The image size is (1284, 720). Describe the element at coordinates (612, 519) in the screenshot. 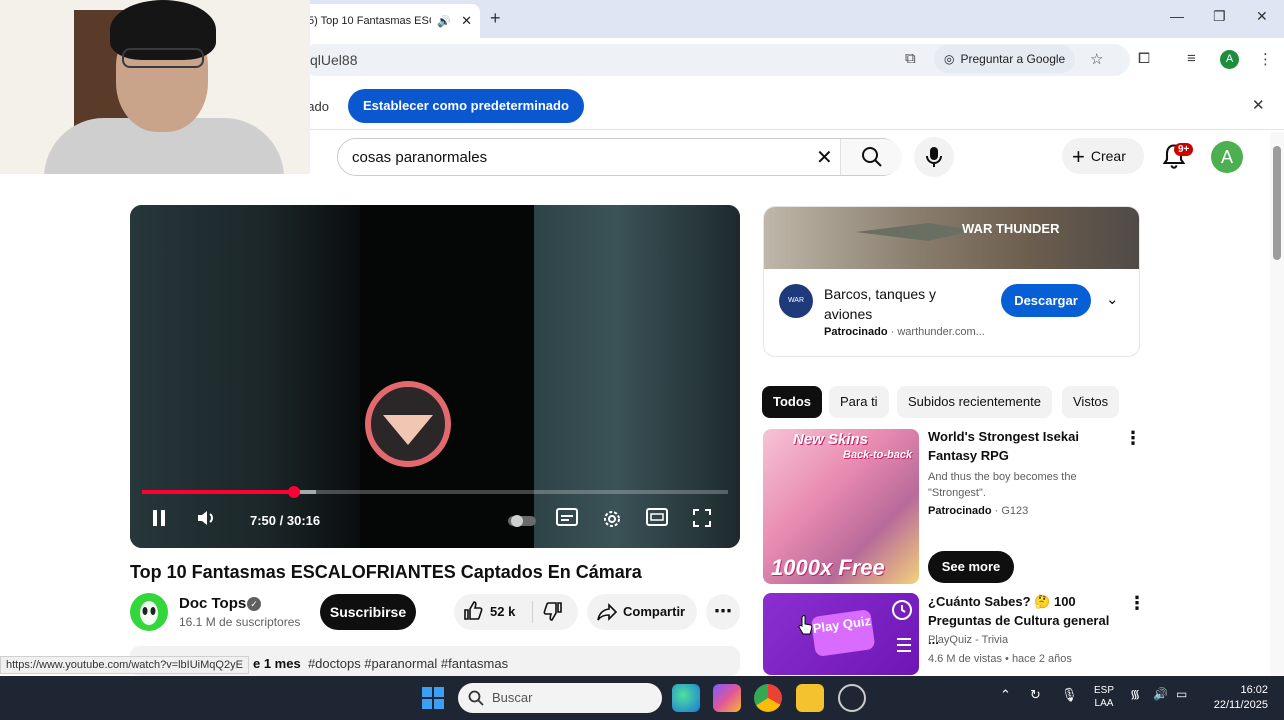

I see `settings-gear-icon` at that location.